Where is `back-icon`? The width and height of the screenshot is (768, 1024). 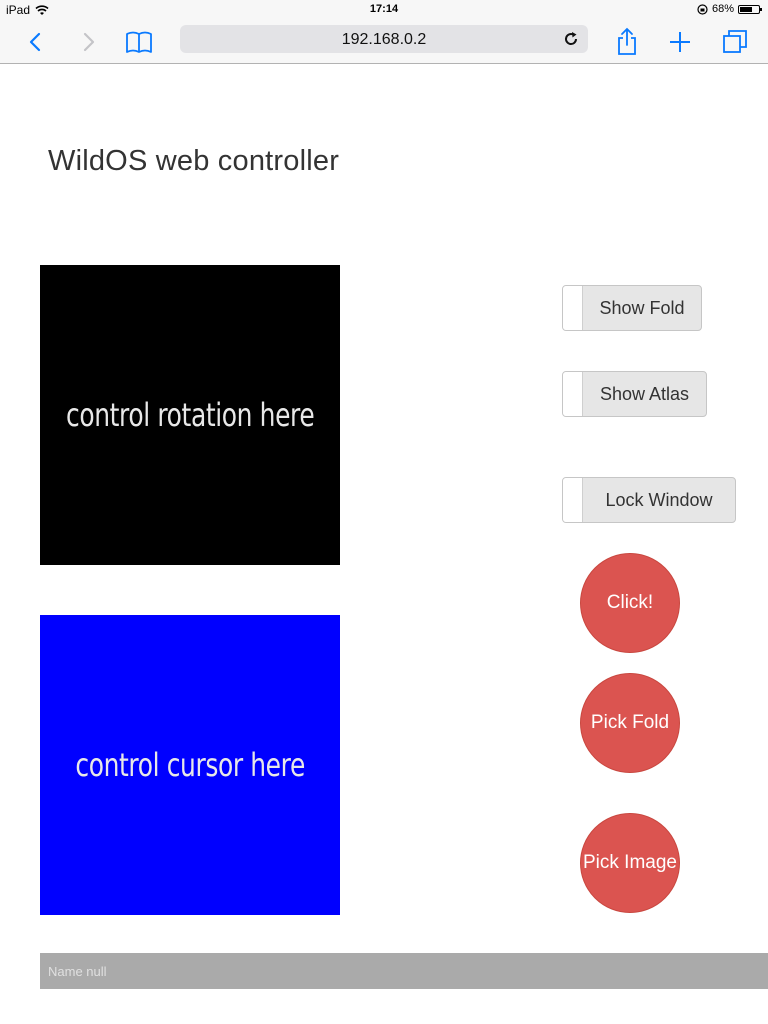
back-icon is located at coordinates (36, 42).